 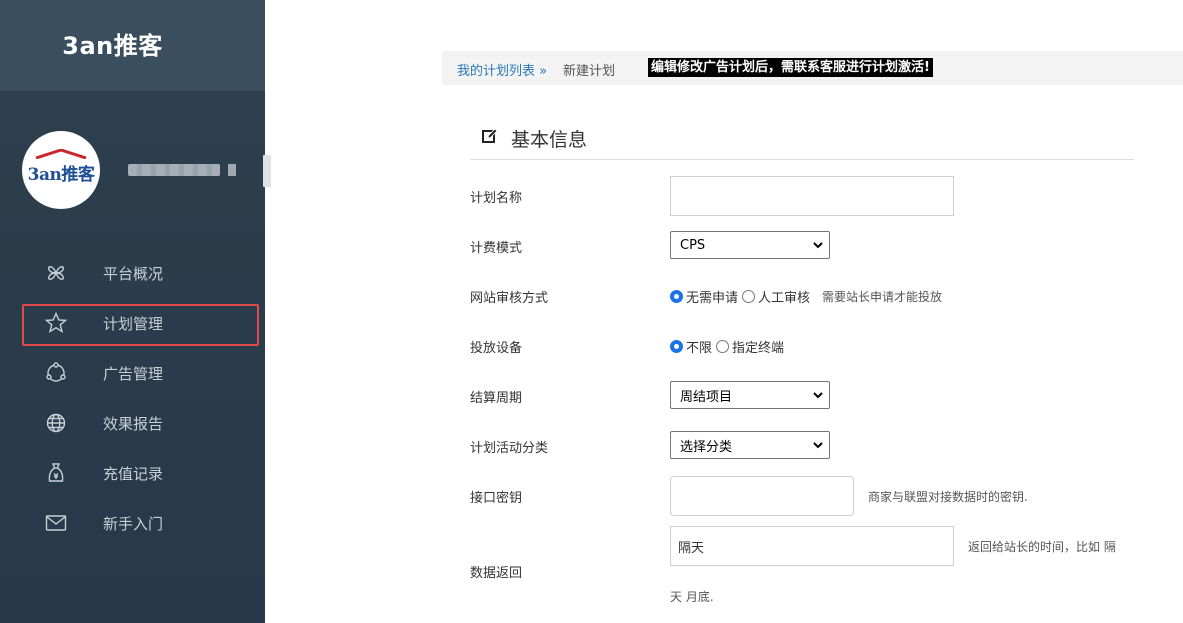 I want to click on sidebar-item-recharge: 充值记录, so click(x=132, y=473).